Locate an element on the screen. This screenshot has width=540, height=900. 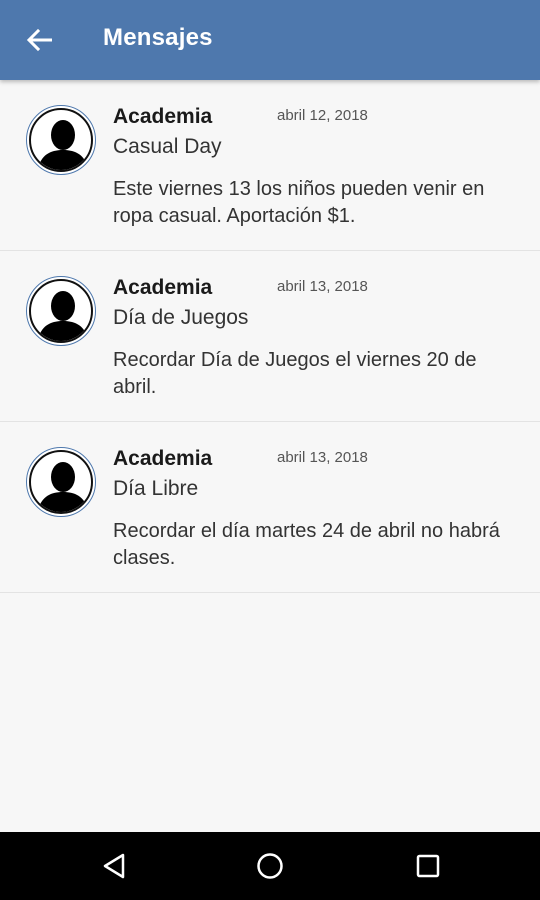
back-button is located at coordinates (40, 40).